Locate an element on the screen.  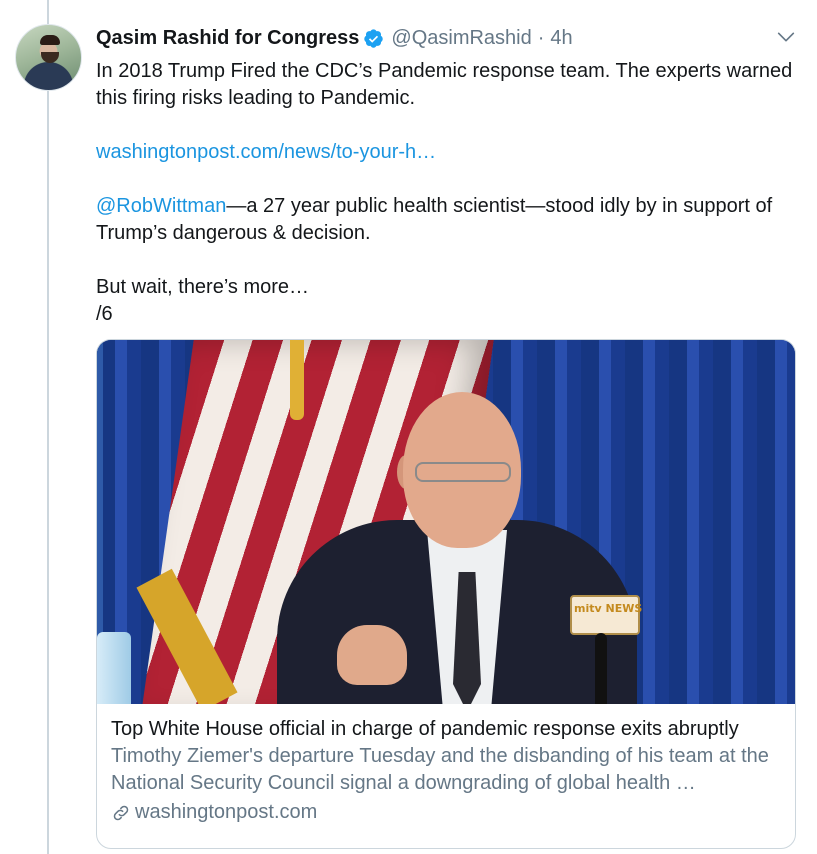
thread-line is located at coordinates (48, 427).